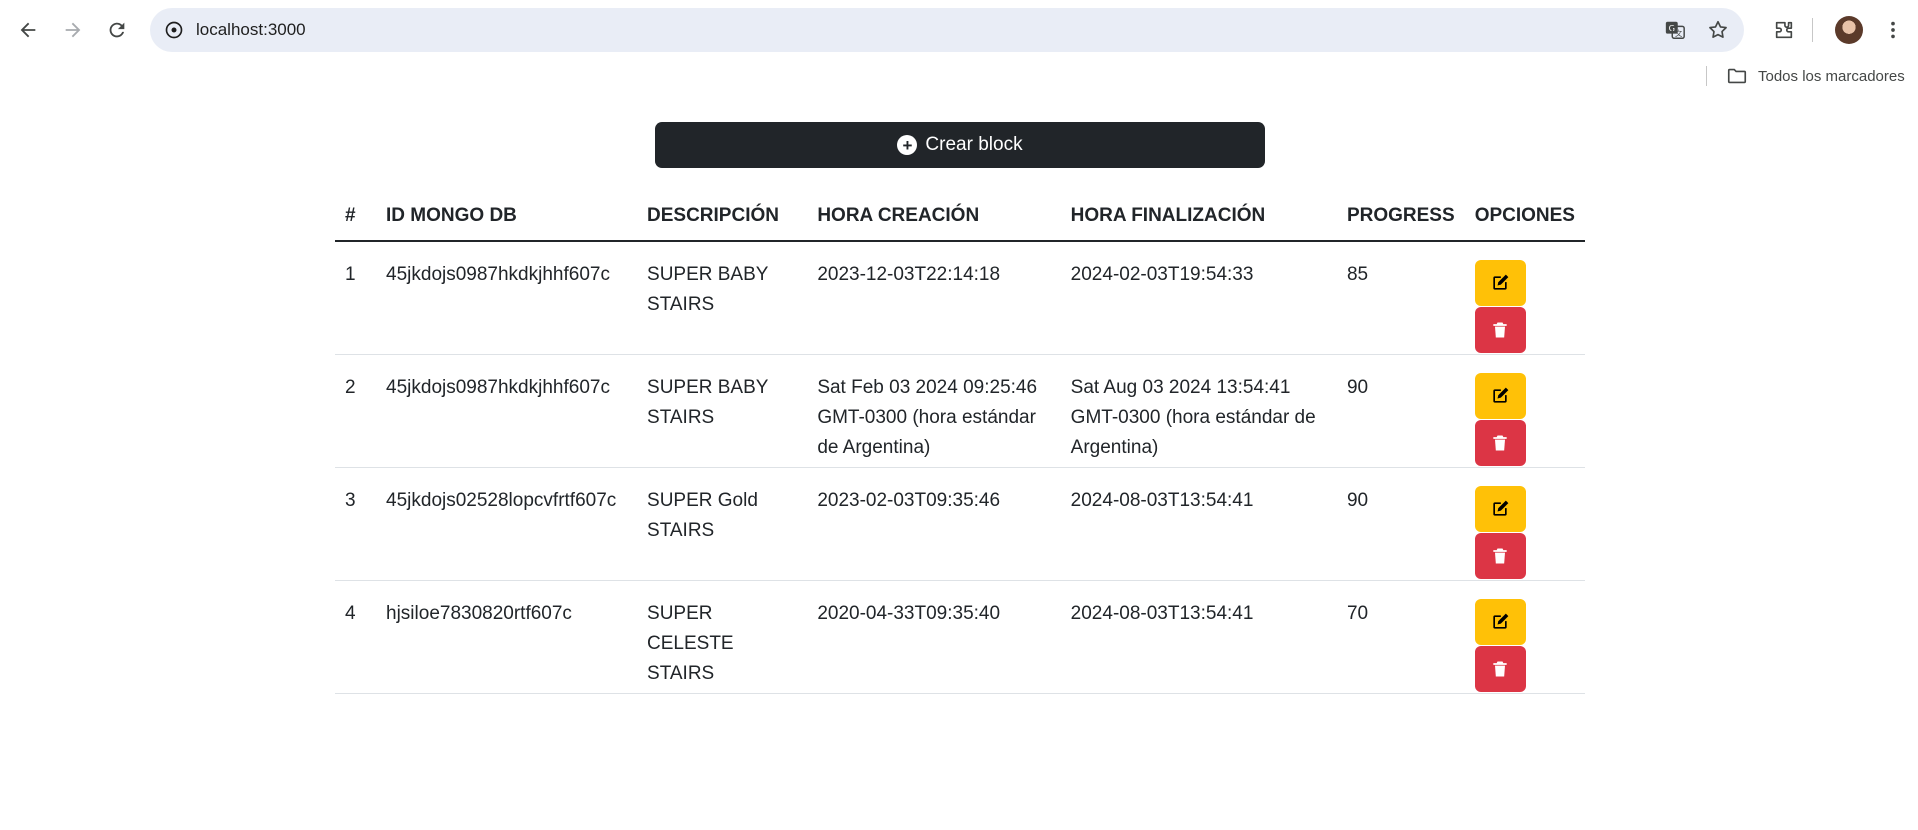 Image resolution: width=1918 pixels, height=830 pixels. I want to click on row-progress: 70, so click(1400, 637).